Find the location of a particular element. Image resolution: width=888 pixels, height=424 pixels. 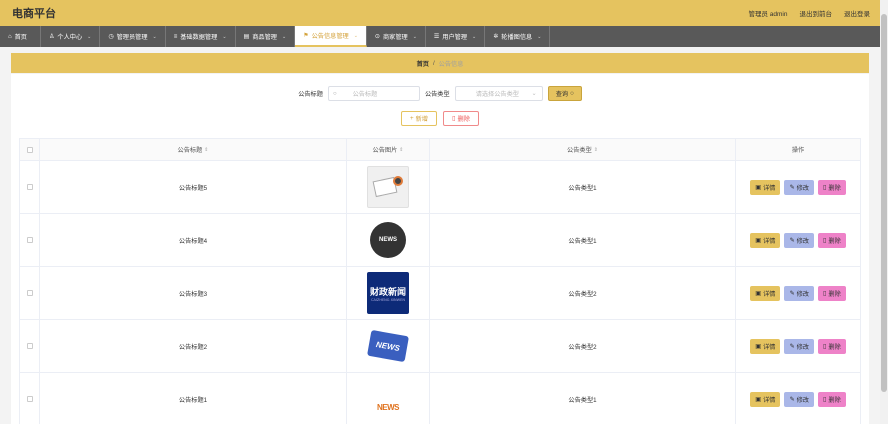

table-row: 公告标题4 NEWS 公告类型1 ▣ 详情 ✎ 修改 ▯ 删除 is located at coordinates (440, 240).